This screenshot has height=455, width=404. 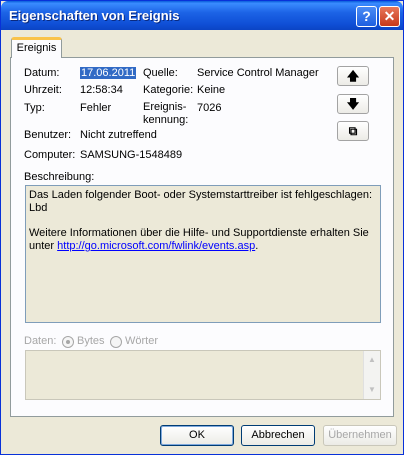 What do you see at coordinates (118, 135) in the screenshot?
I see `benutzer-value: Nicht zutreffend` at bounding box center [118, 135].